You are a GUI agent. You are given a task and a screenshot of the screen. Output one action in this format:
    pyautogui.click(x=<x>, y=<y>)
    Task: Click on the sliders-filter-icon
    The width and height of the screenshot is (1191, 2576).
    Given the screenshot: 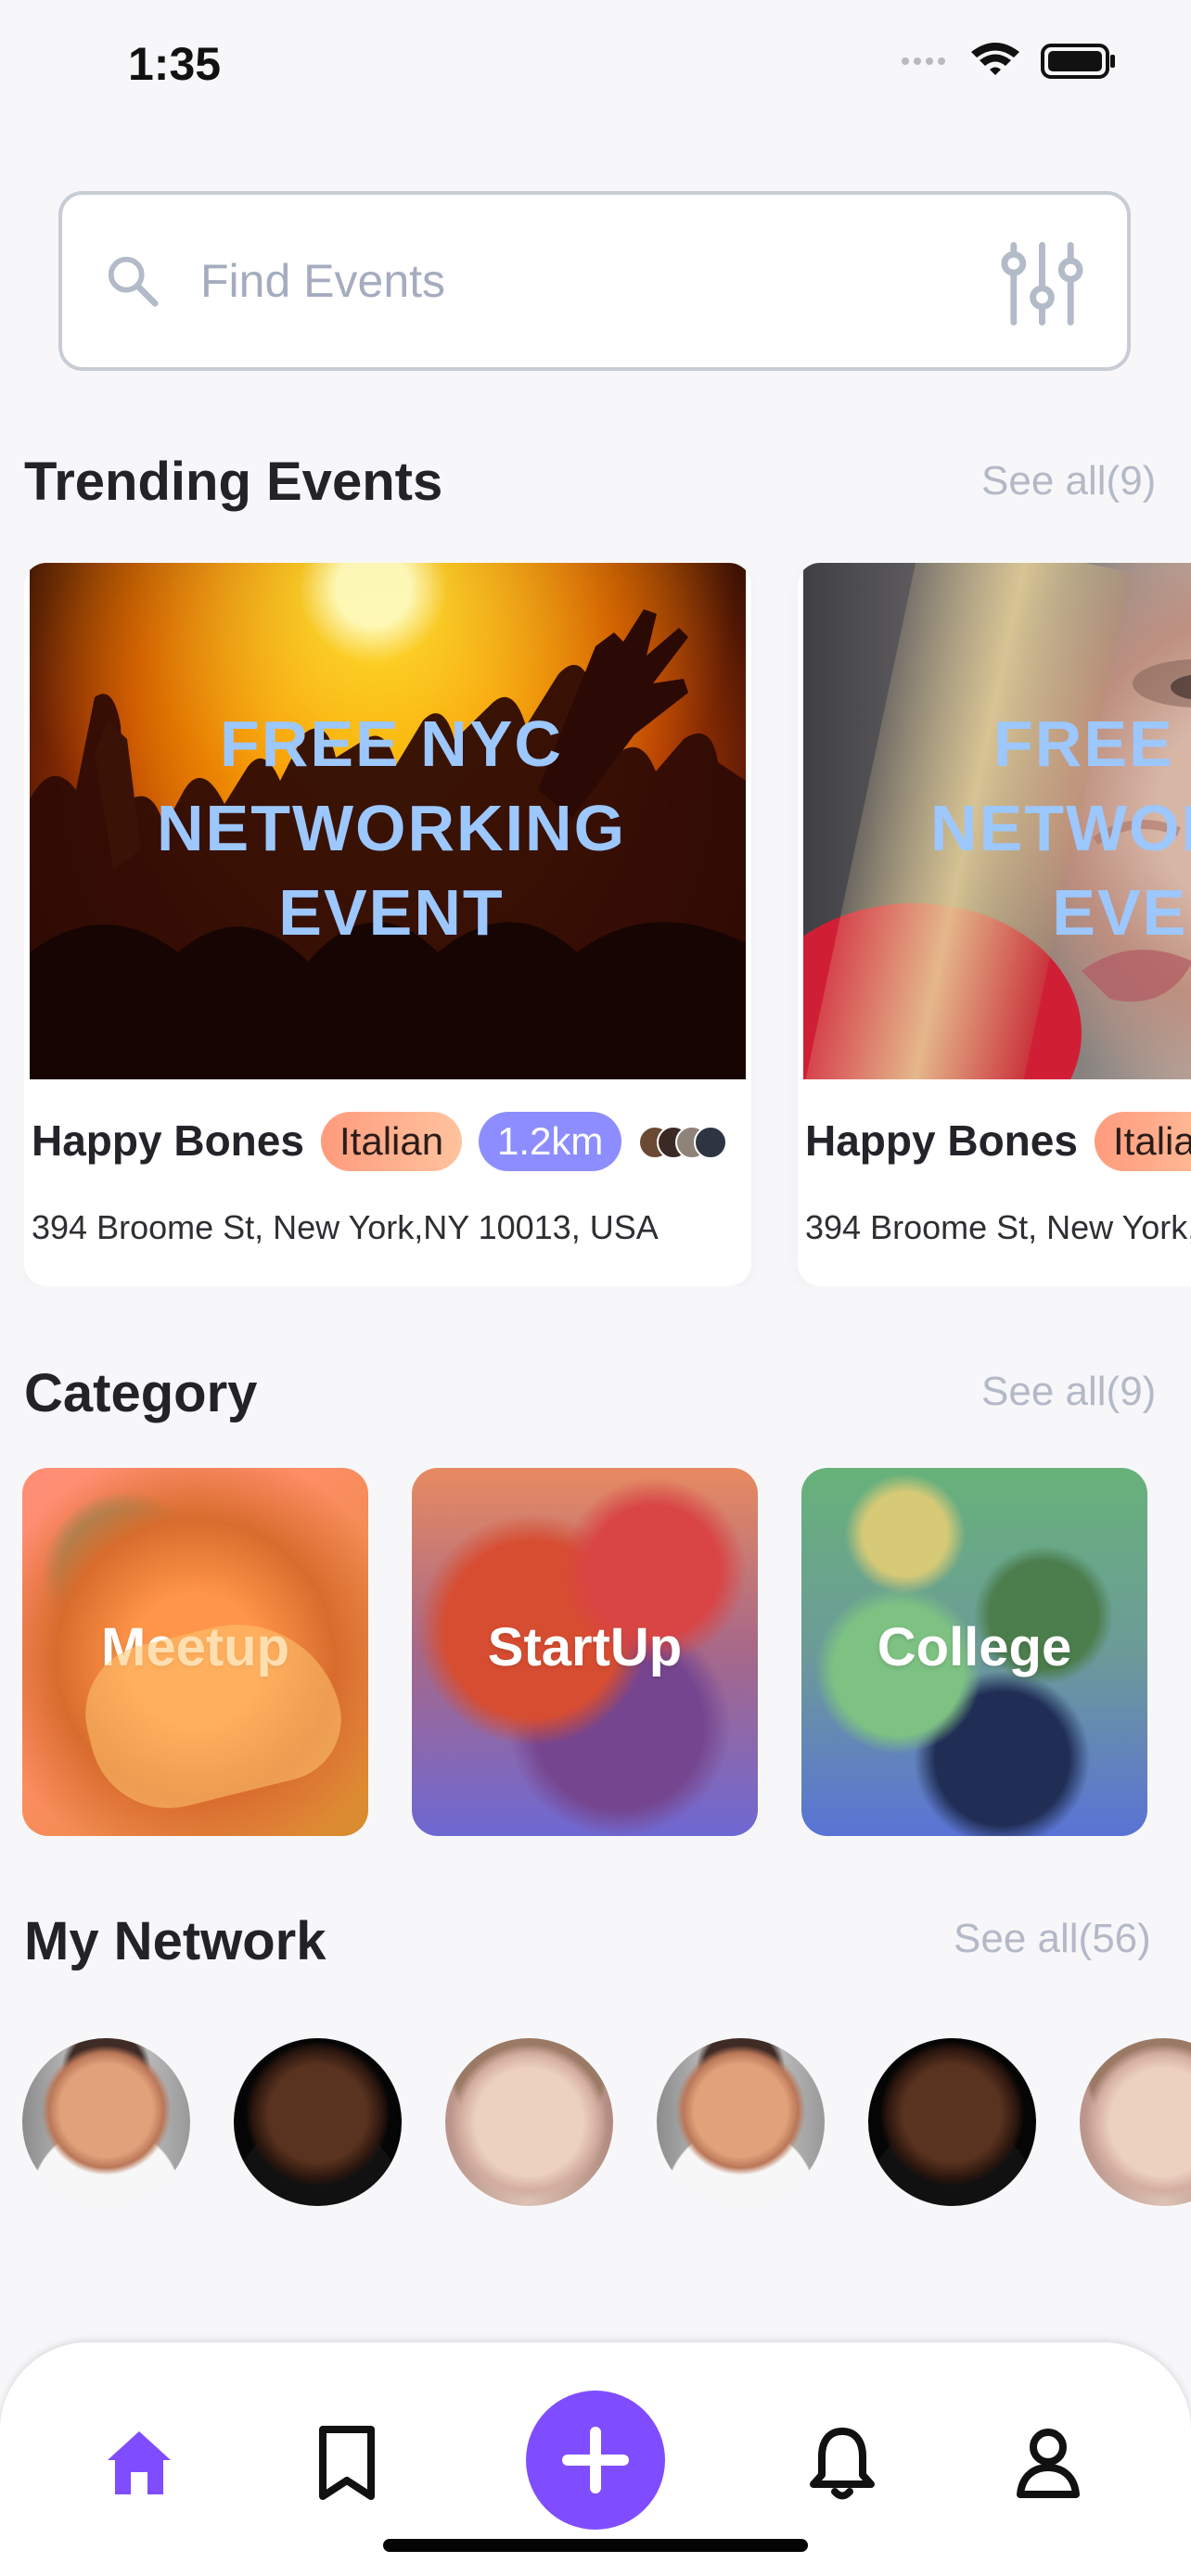 What is the action you would take?
    pyautogui.click(x=1042, y=283)
    